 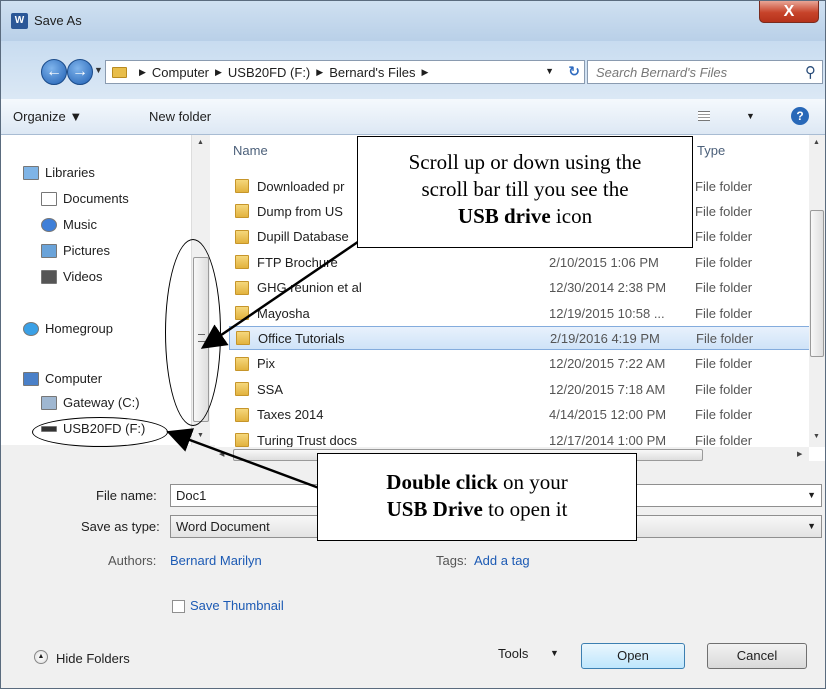 I want to click on scroll-right-icon: ▶, so click(x=799, y=454).